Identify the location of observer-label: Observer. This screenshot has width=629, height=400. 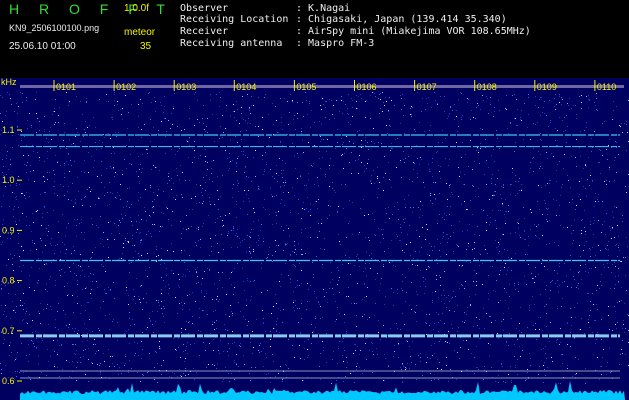
(204, 8).